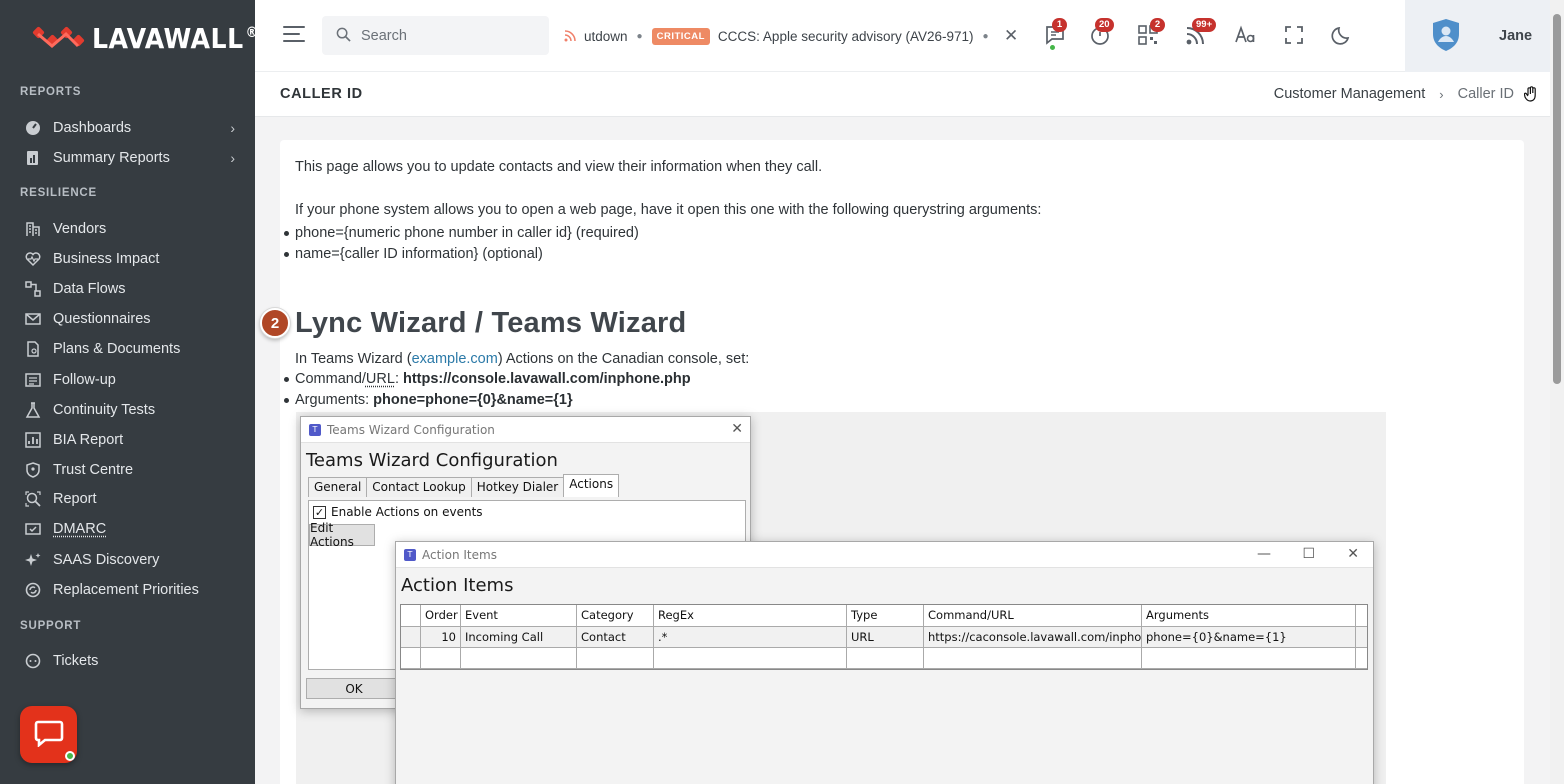 Image resolution: width=1564 pixels, height=784 pixels. Describe the element at coordinates (129, 229) in the screenshot. I see `sidebar-item-vendors: Vendors` at that location.